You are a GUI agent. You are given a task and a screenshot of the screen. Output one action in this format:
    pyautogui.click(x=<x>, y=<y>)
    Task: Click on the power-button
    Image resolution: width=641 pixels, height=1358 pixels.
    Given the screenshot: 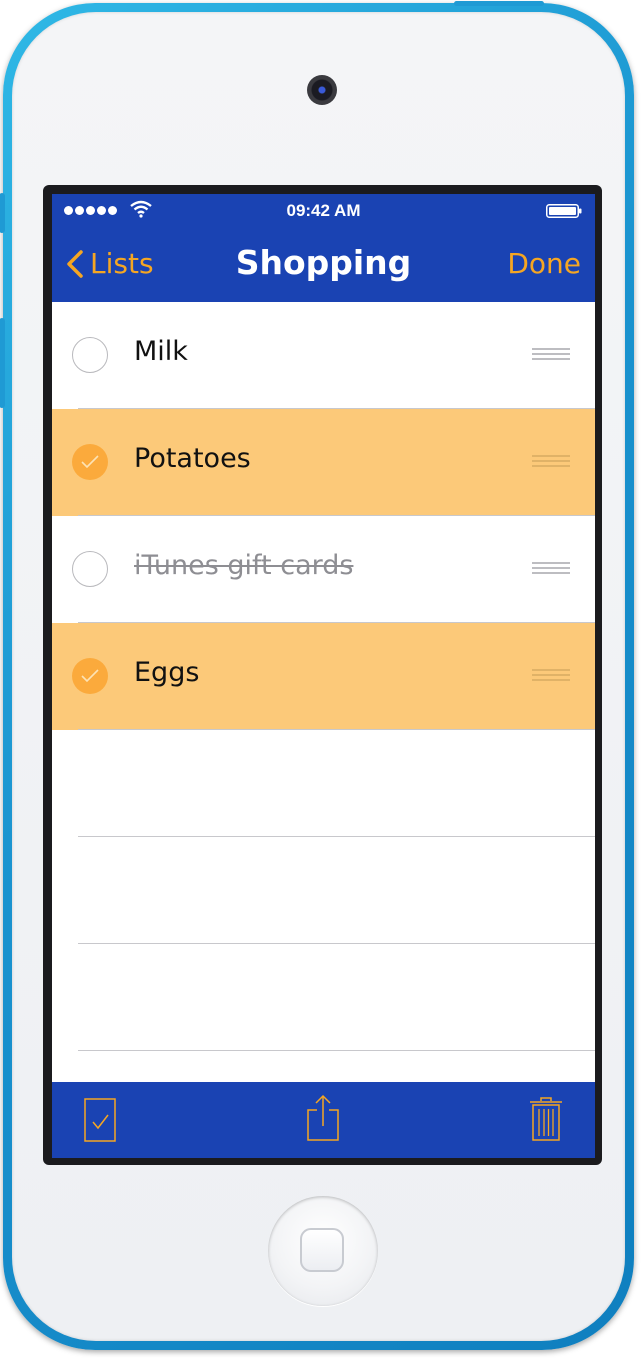 What is the action you would take?
    pyautogui.click(x=499, y=3)
    